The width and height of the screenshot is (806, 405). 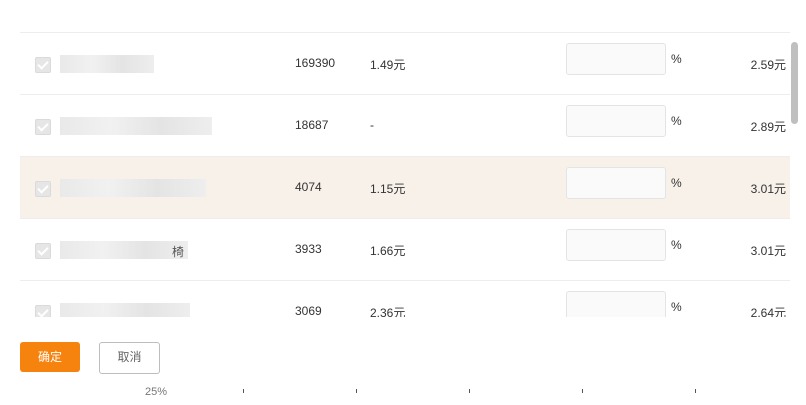 I want to click on sales-count: 169390, so click(x=315, y=63).